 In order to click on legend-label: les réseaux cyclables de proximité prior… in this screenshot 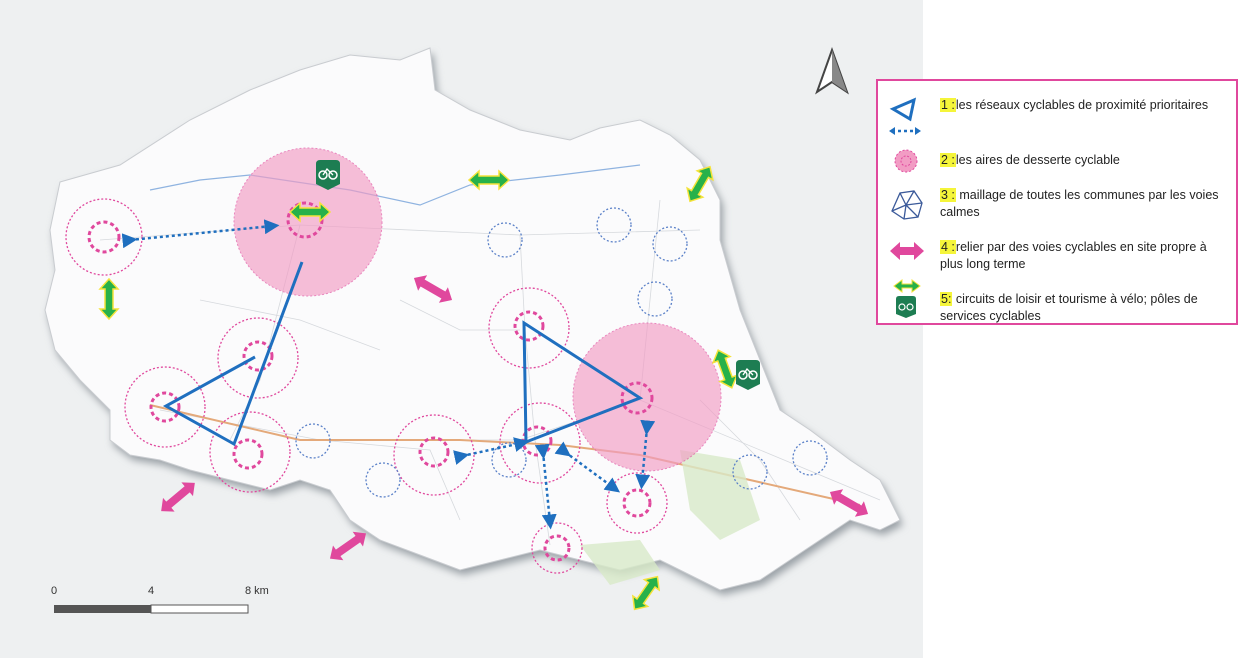, I will do `click(1082, 105)`.